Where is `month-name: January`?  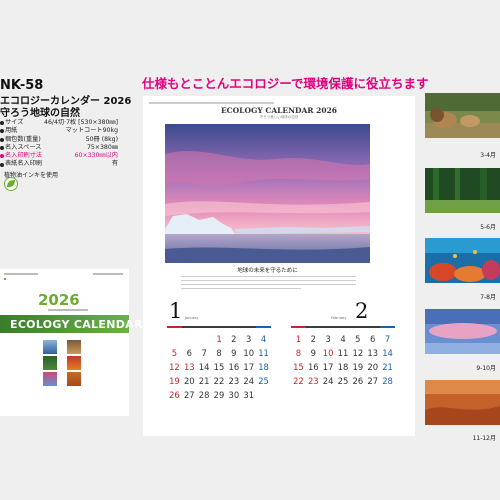 month-name: January is located at coordinates (192, 318).